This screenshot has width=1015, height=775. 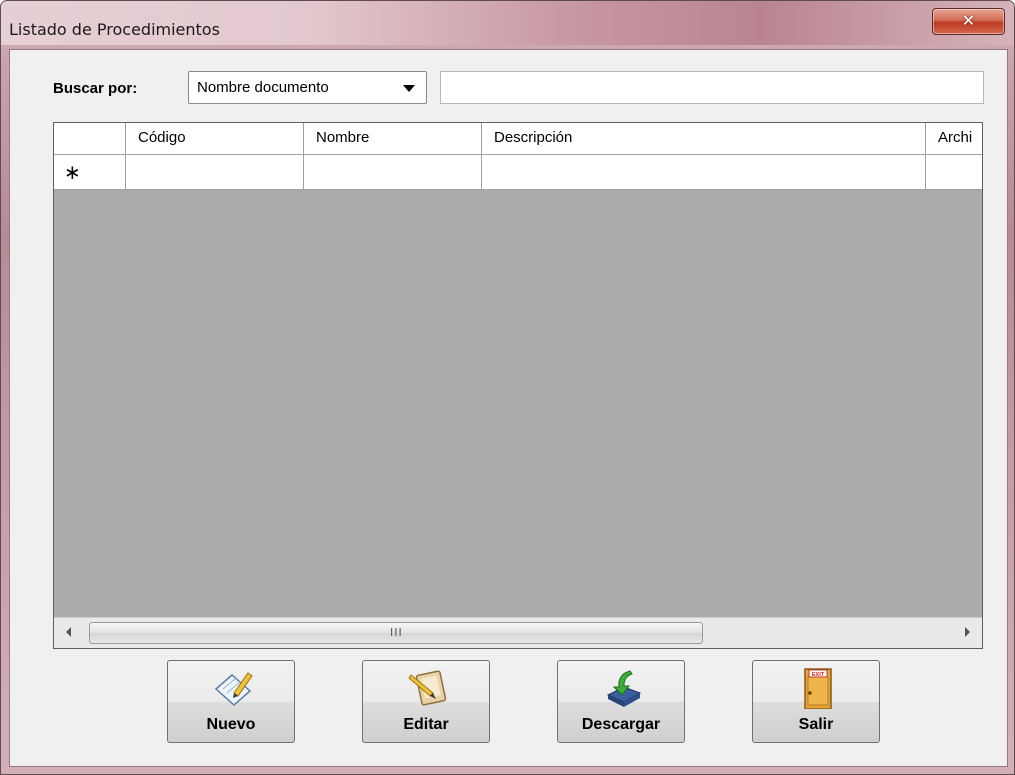 What do you see at coordinates (233, 689) in the screenshot?
I see `new-document-pencil-icon` at bounding box center [233, 689].